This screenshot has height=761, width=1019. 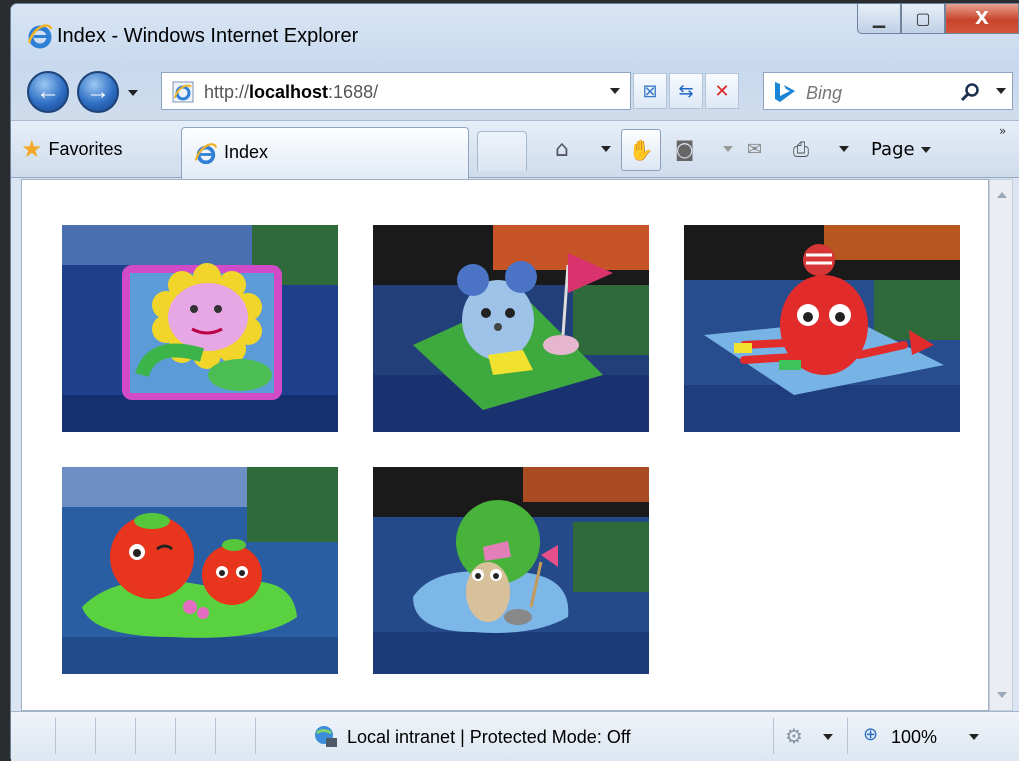 I want to click on hand-icon: ✋, so click(x=641, y=150).